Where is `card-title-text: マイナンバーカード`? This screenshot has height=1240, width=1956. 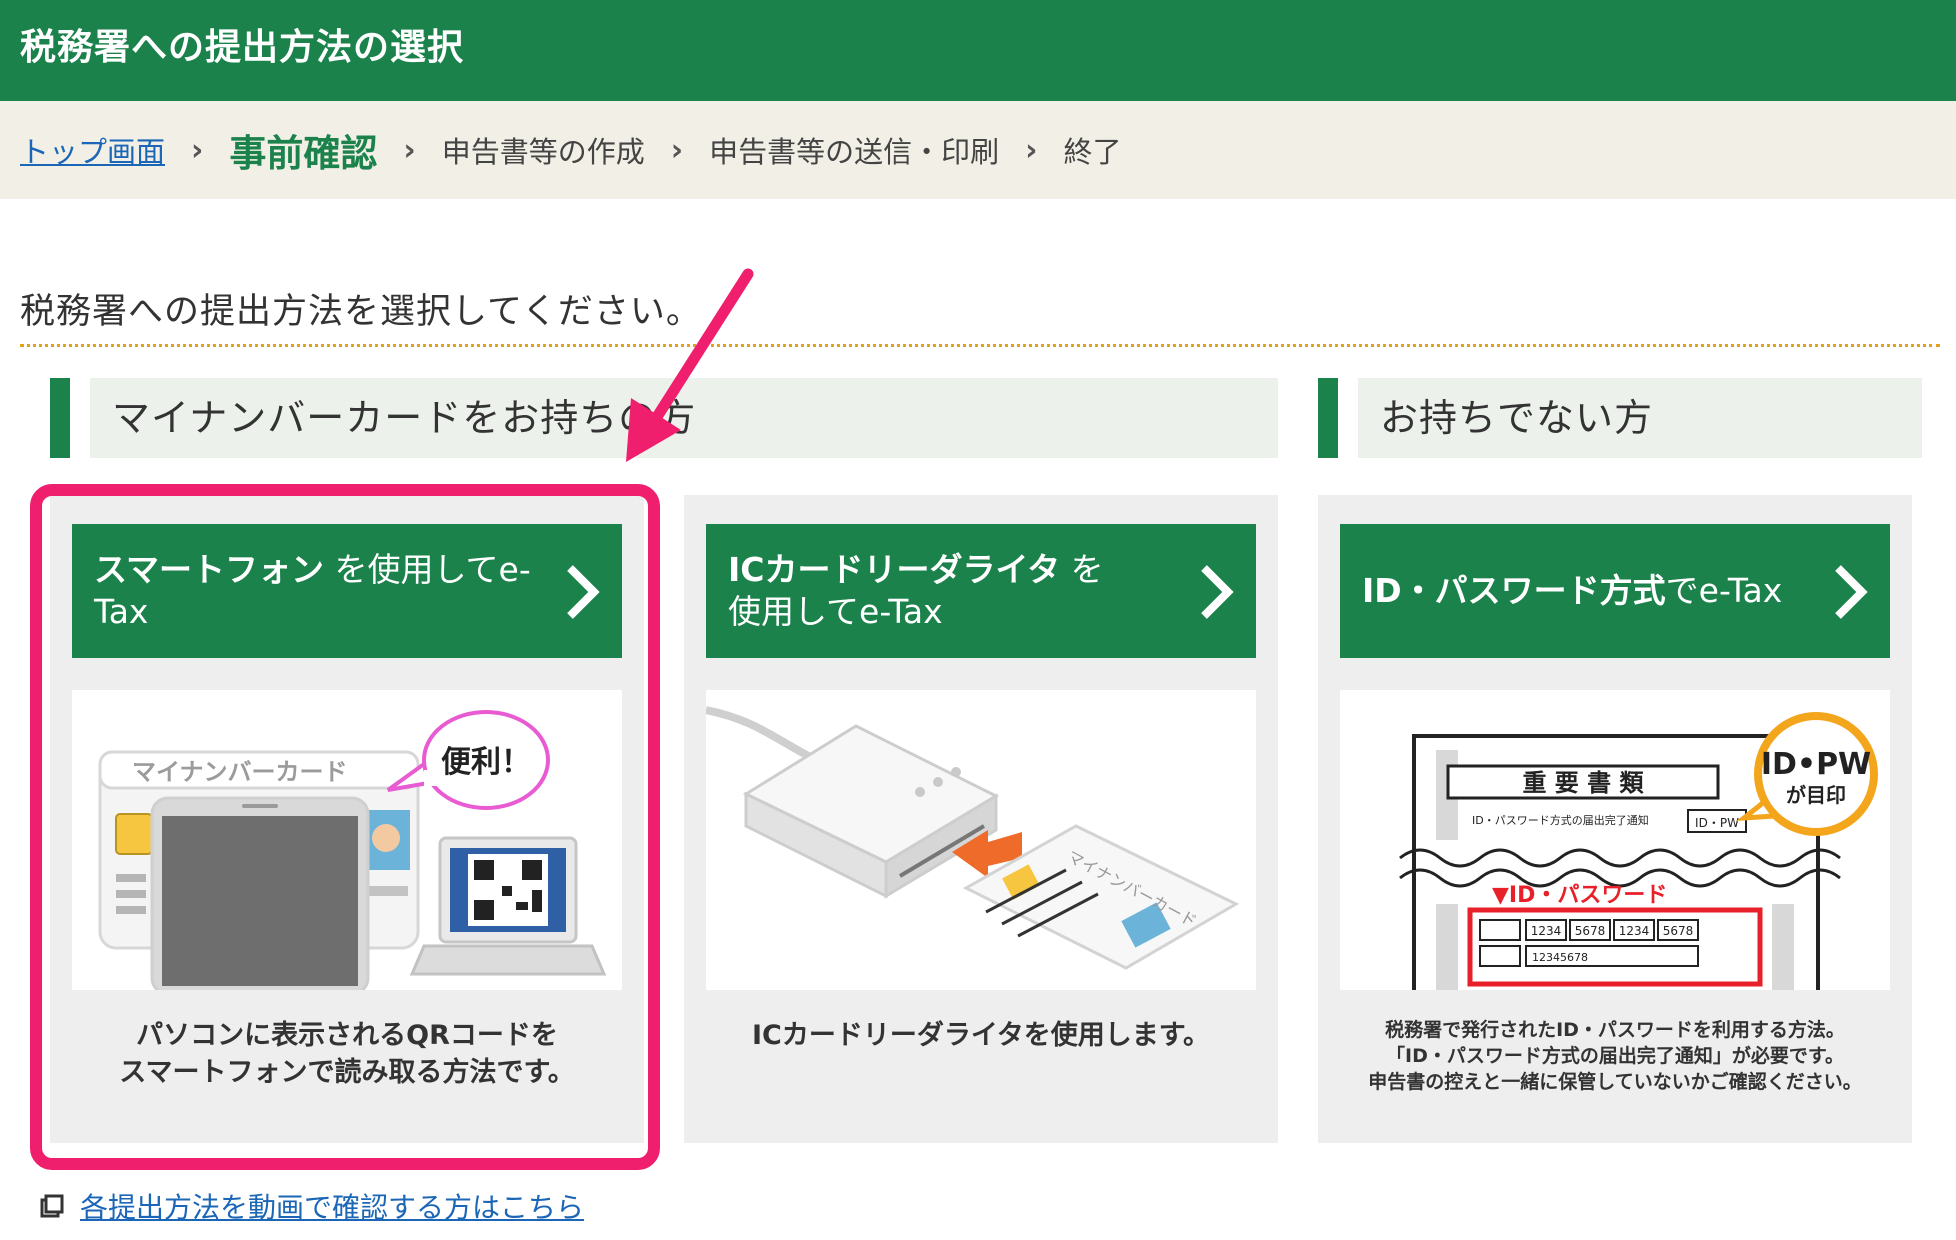
card-title-text: マイナンバーカード is located at coordinates (240, 772).